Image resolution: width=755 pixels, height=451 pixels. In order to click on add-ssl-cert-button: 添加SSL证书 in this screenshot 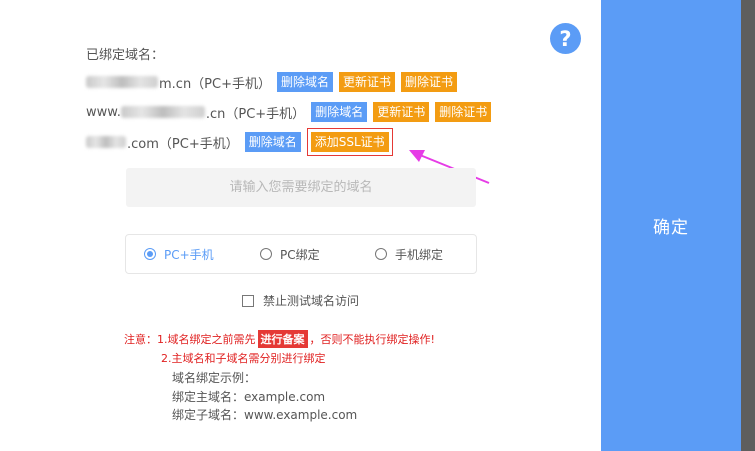, I will do `click(349, 142)`.